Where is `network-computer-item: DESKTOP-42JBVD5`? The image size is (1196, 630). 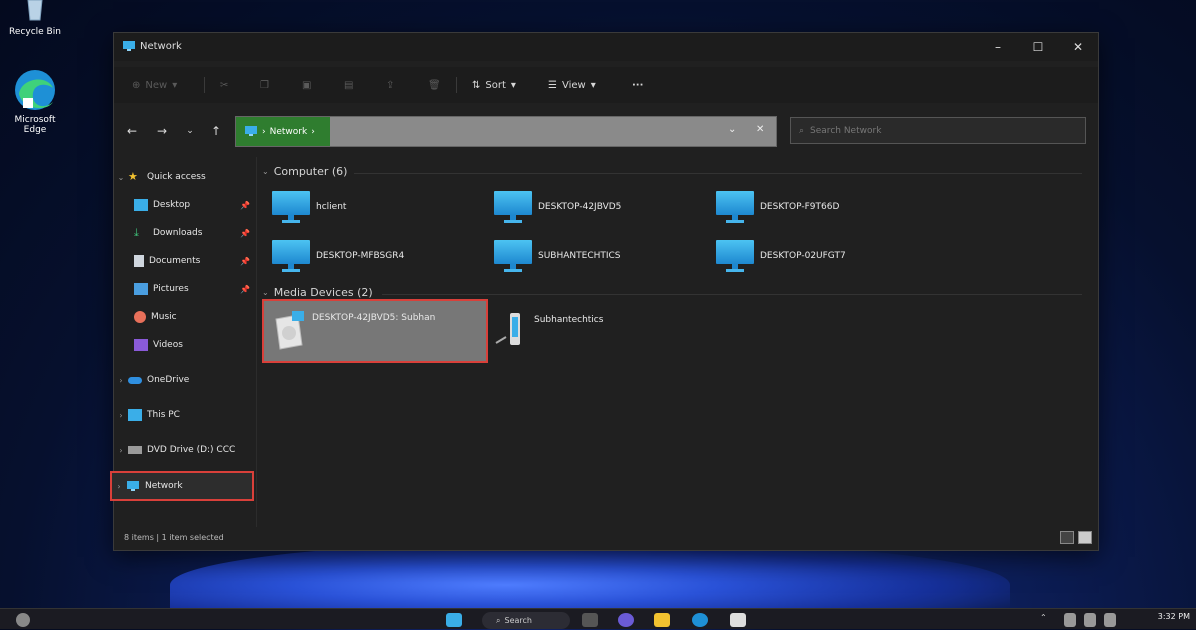
network-computer-item: DESKTOP-42JBVD5 is located at coordinates (599, 207).